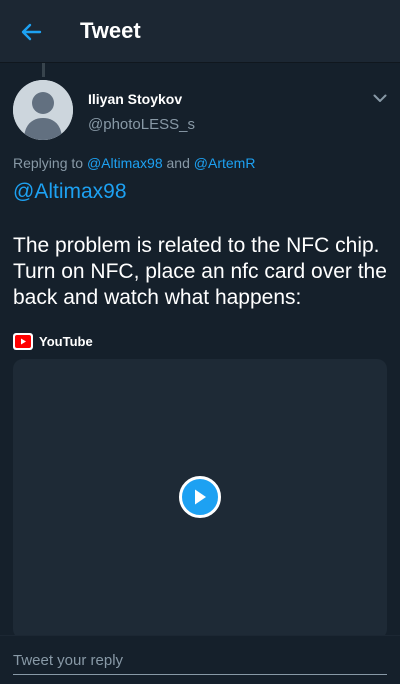  I want to click on author-name: Iliyan Stoykov, so click(135, 99).